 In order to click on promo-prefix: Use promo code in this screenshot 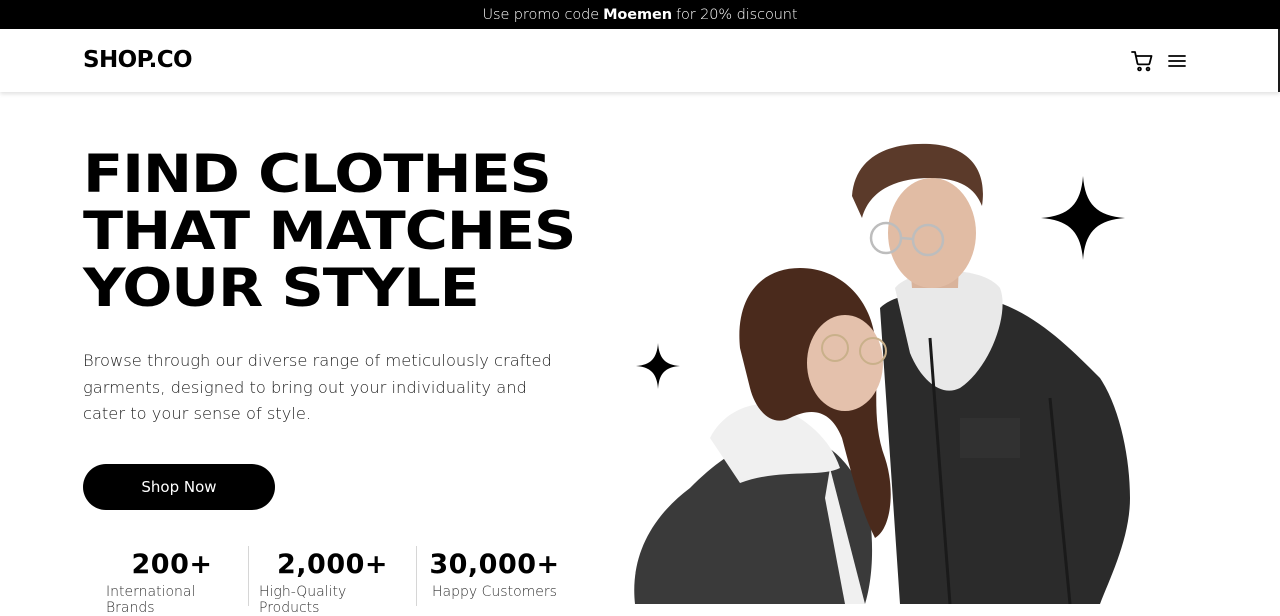, I will do `click(541, 14)`.